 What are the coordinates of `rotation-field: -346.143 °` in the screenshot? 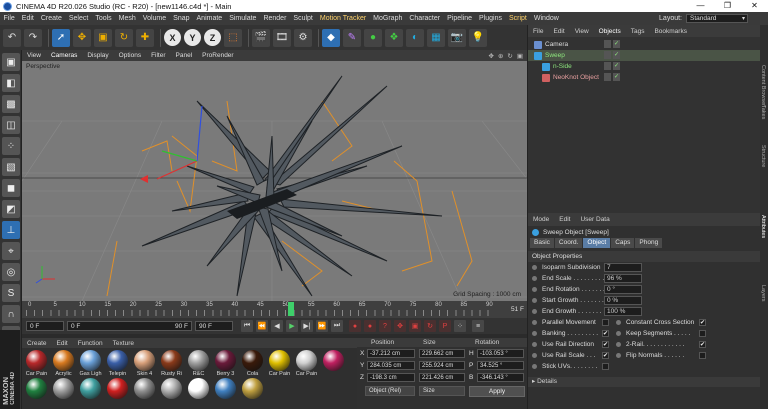 It's located at (500, 377).